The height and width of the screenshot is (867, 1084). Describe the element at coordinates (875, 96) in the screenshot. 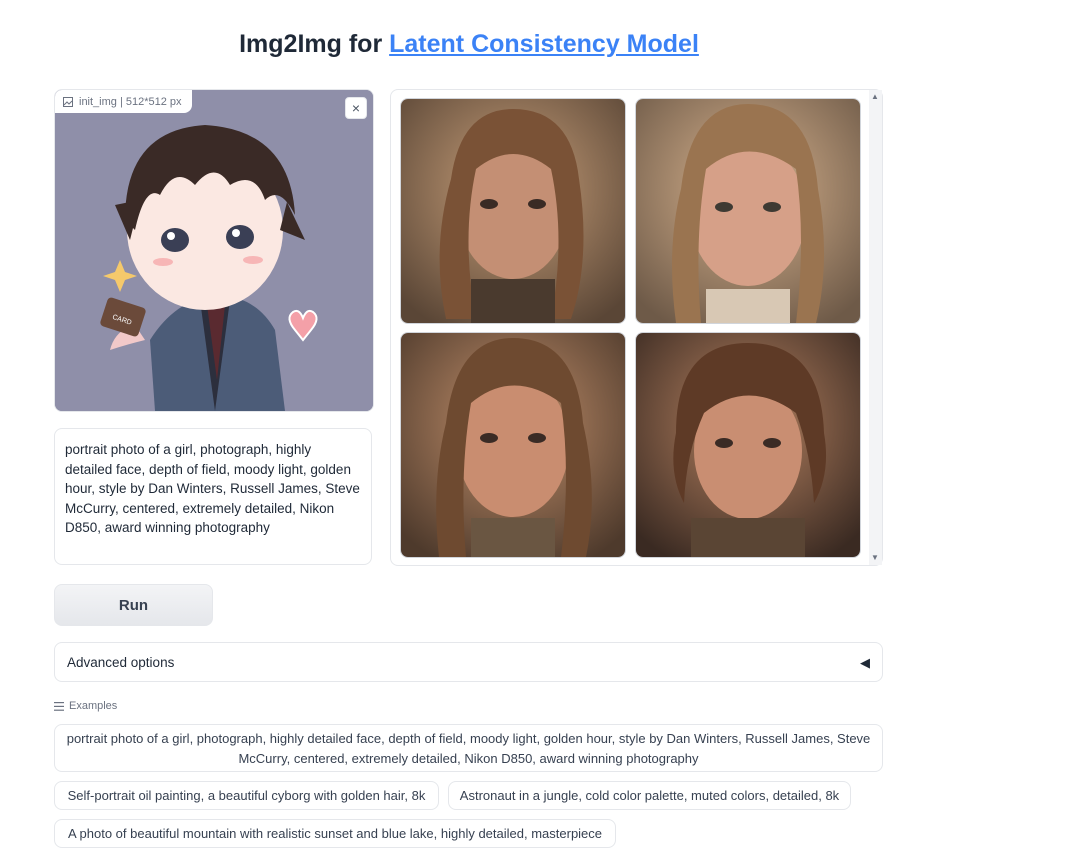

I see `scroll-up-icon: ▲` at that location.